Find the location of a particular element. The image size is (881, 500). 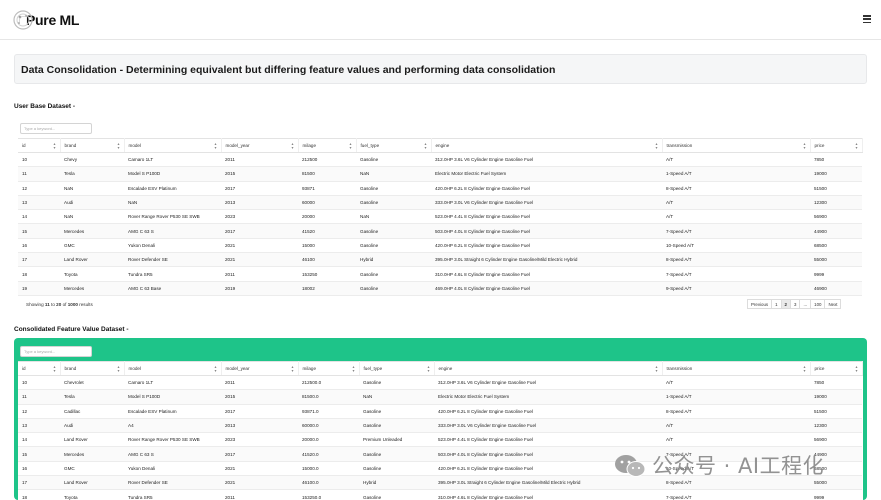

table-cell: 56900 is located at coordinates (836, 217).